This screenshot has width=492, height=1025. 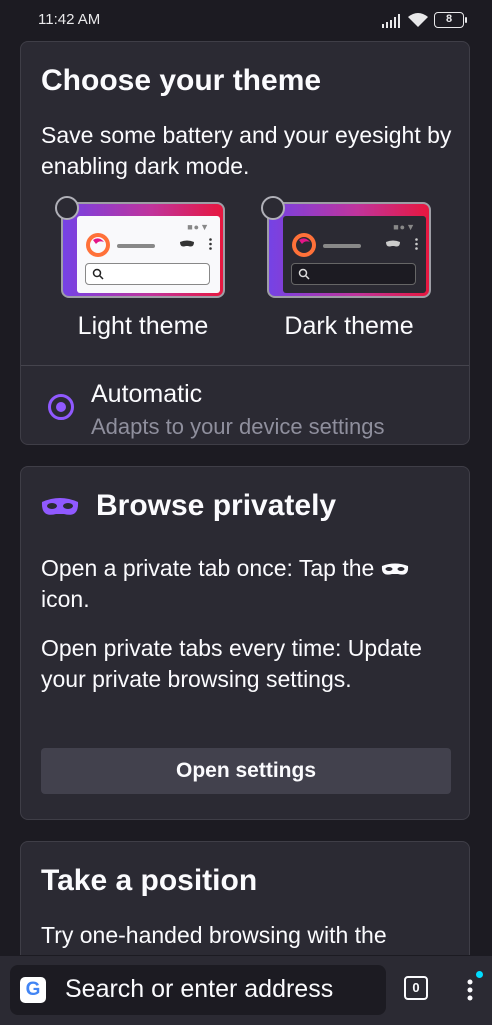 What do you see at coordinates (67, 208) in the screenshot?
I see `light-theme-radio` at bounding box center [67, 208].